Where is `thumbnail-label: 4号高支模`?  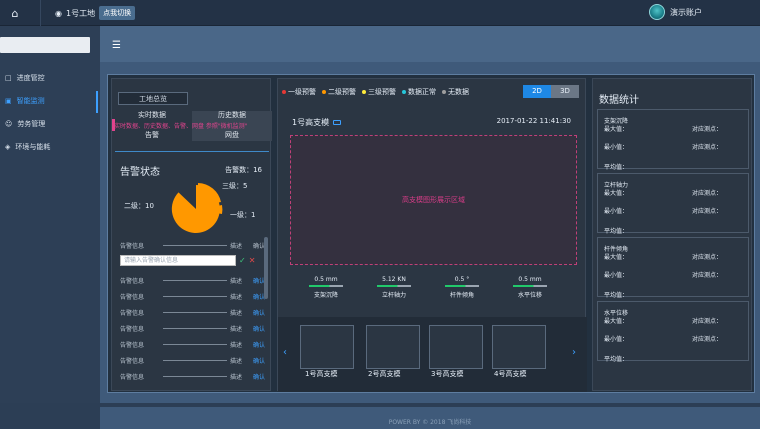
thumbnail-label: 4号高支模 is located at coordinates (510, 374).